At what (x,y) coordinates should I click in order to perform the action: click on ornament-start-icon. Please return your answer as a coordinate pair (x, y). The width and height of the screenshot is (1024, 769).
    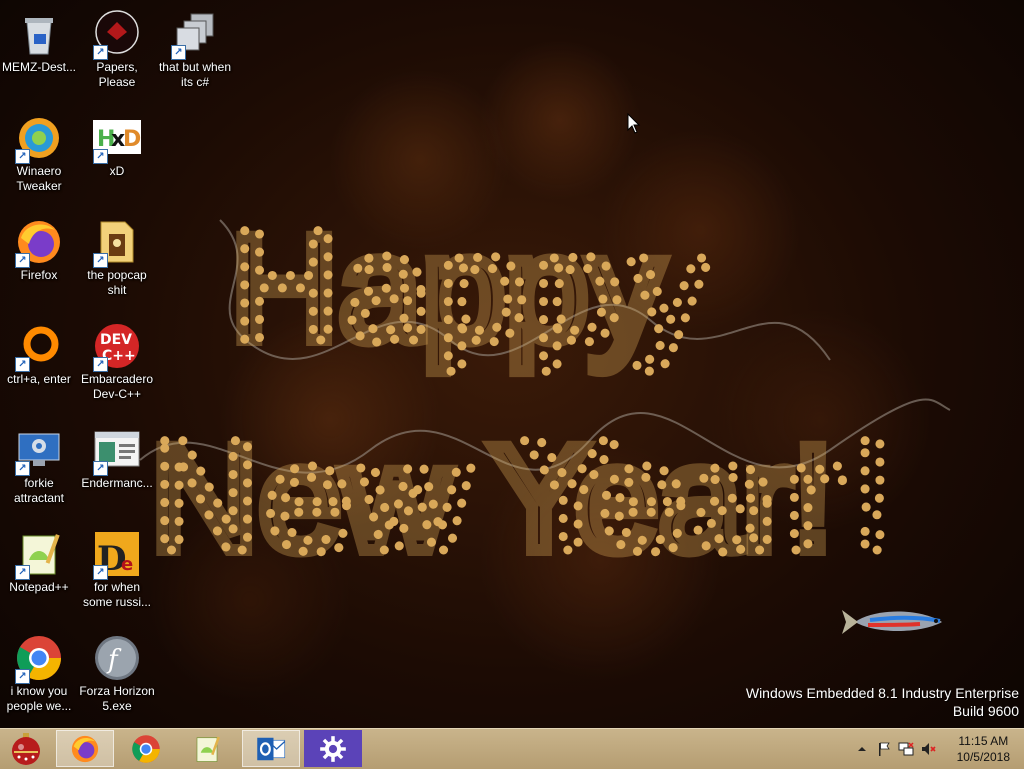
    Looking at the image, I should click on (26, 748).